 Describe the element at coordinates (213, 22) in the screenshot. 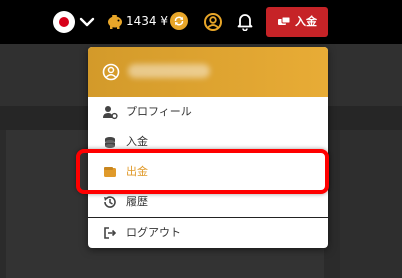

I see `user-account-icon` at that location.